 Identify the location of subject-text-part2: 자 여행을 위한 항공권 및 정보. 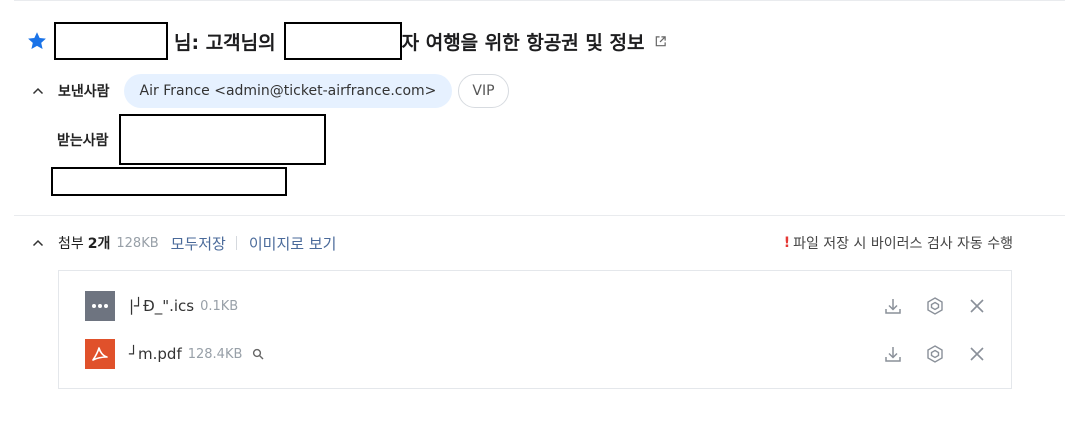
(523, 42).